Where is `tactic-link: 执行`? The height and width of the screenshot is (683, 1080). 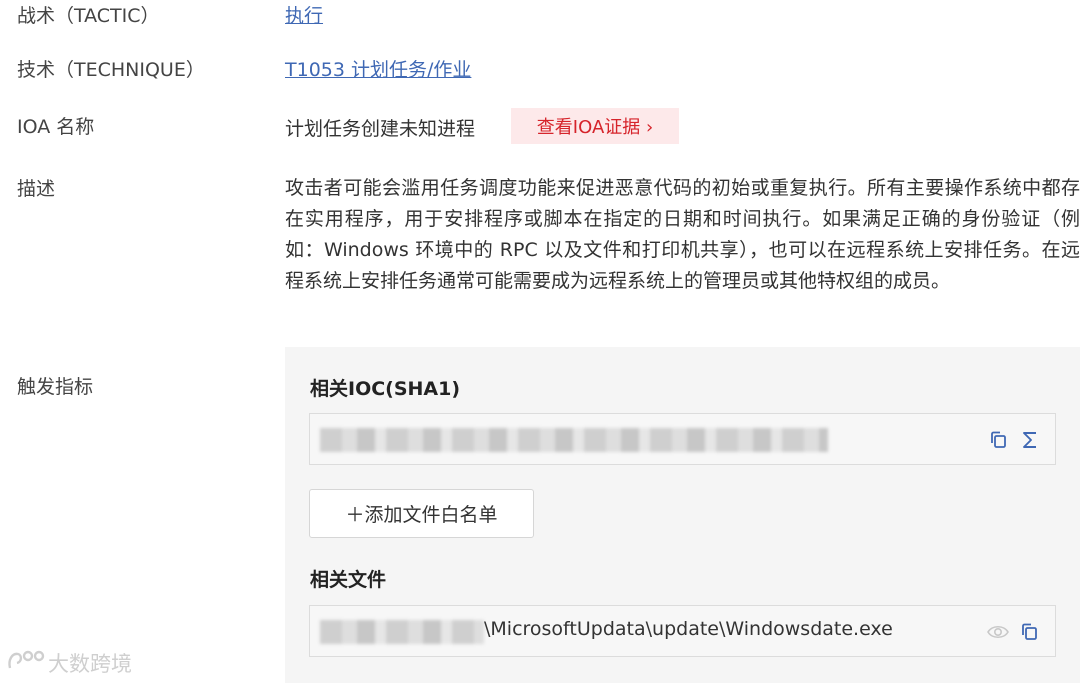 tactic-link: 执行 is located at coordinates (304, 14).